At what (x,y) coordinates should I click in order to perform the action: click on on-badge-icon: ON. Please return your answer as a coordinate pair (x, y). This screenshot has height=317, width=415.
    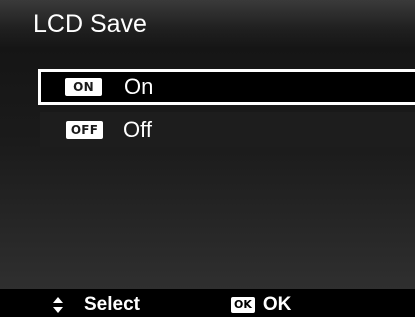
    Looking at the image, I should click on (83, 87).